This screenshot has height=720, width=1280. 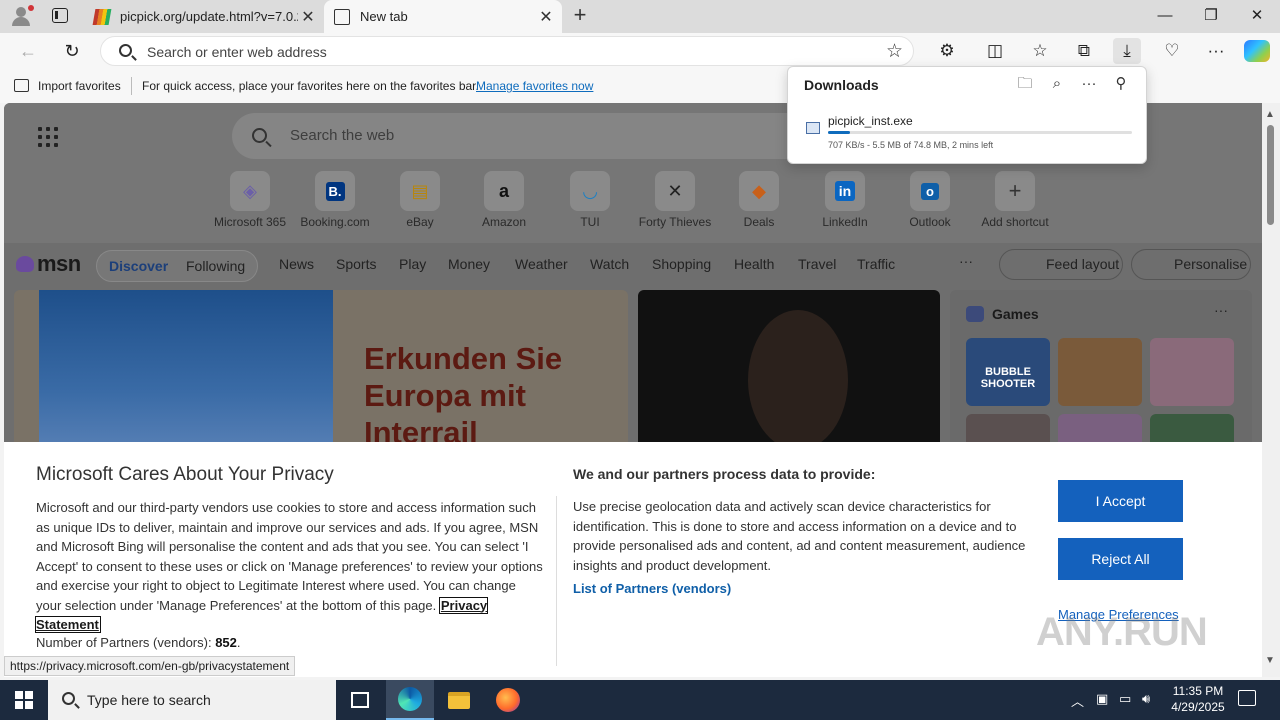 What do you see at coordinates (1077, 700) in the screenshot?
I see `show-hidden-icons: ︿` at bounding box center [1077, 700].